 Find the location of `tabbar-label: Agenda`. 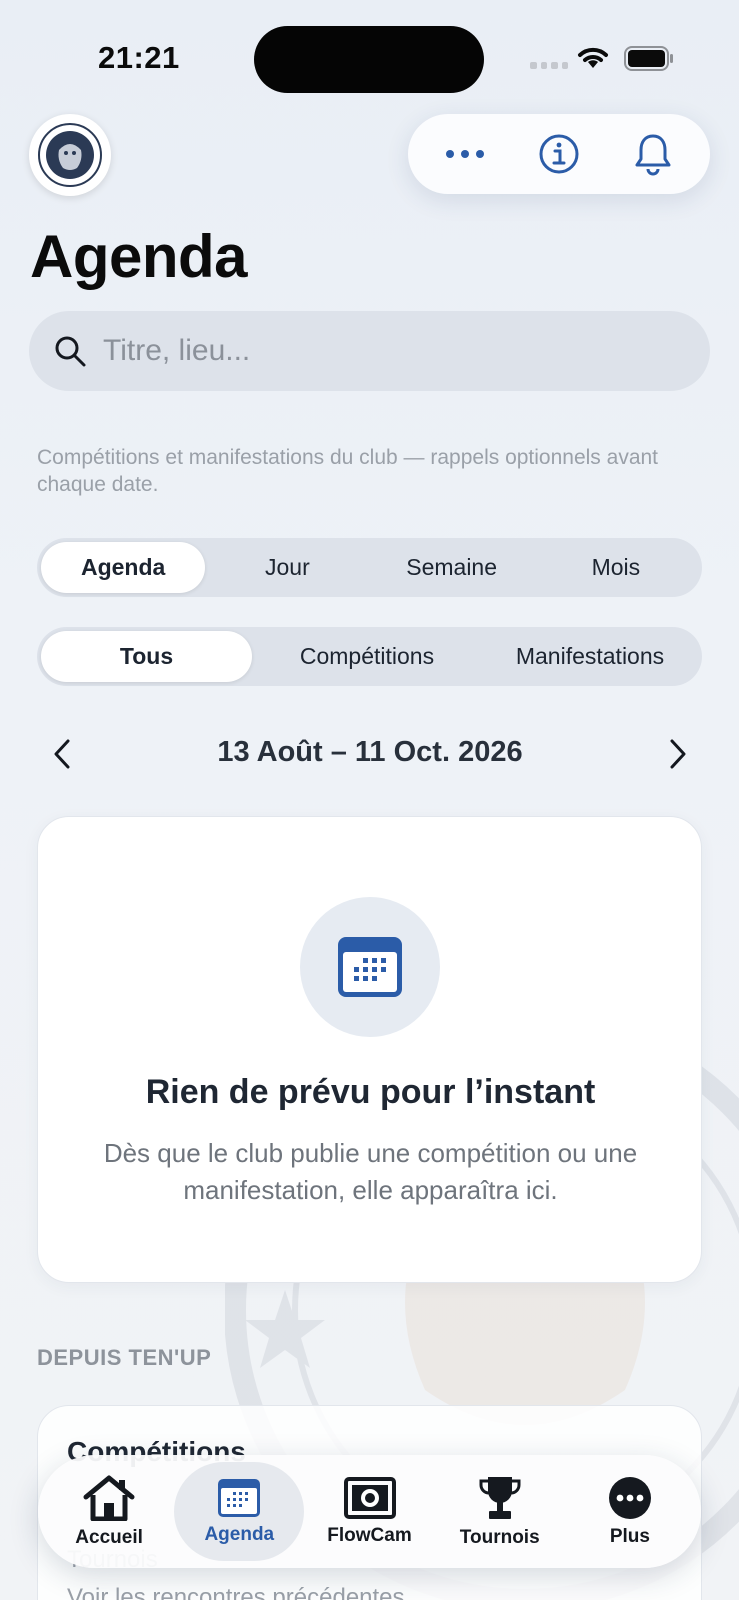

tabbar-label: Agenda is located at coordinates (239, 1534).